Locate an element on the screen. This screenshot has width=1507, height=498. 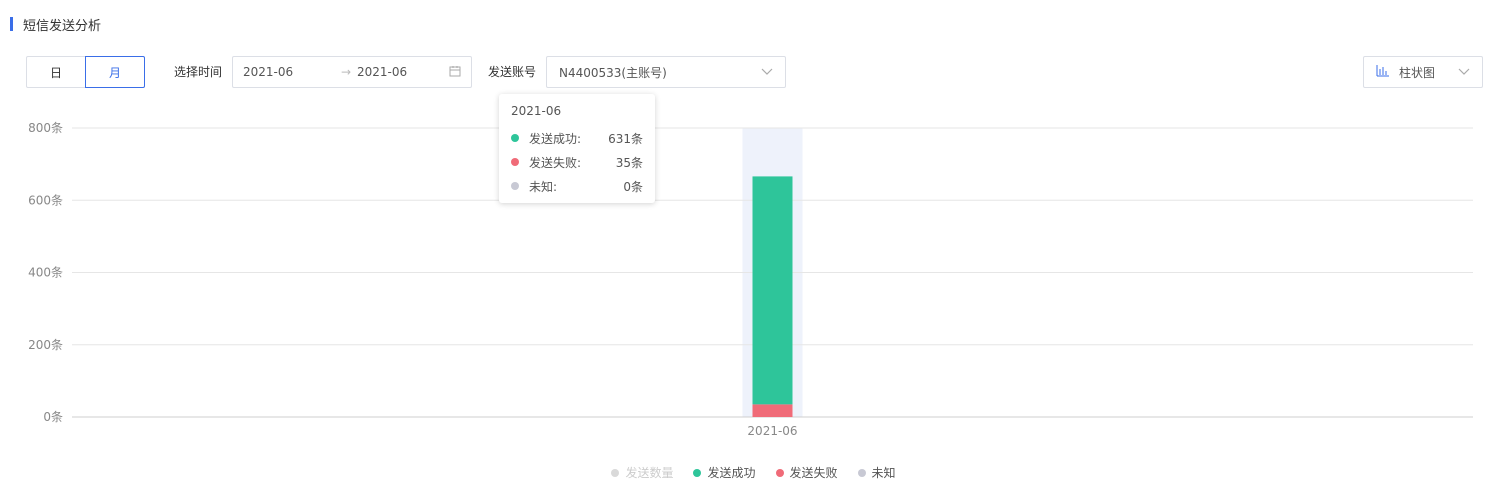
chart-type-select: 柱状图 is located at coordinates (1423, 72).